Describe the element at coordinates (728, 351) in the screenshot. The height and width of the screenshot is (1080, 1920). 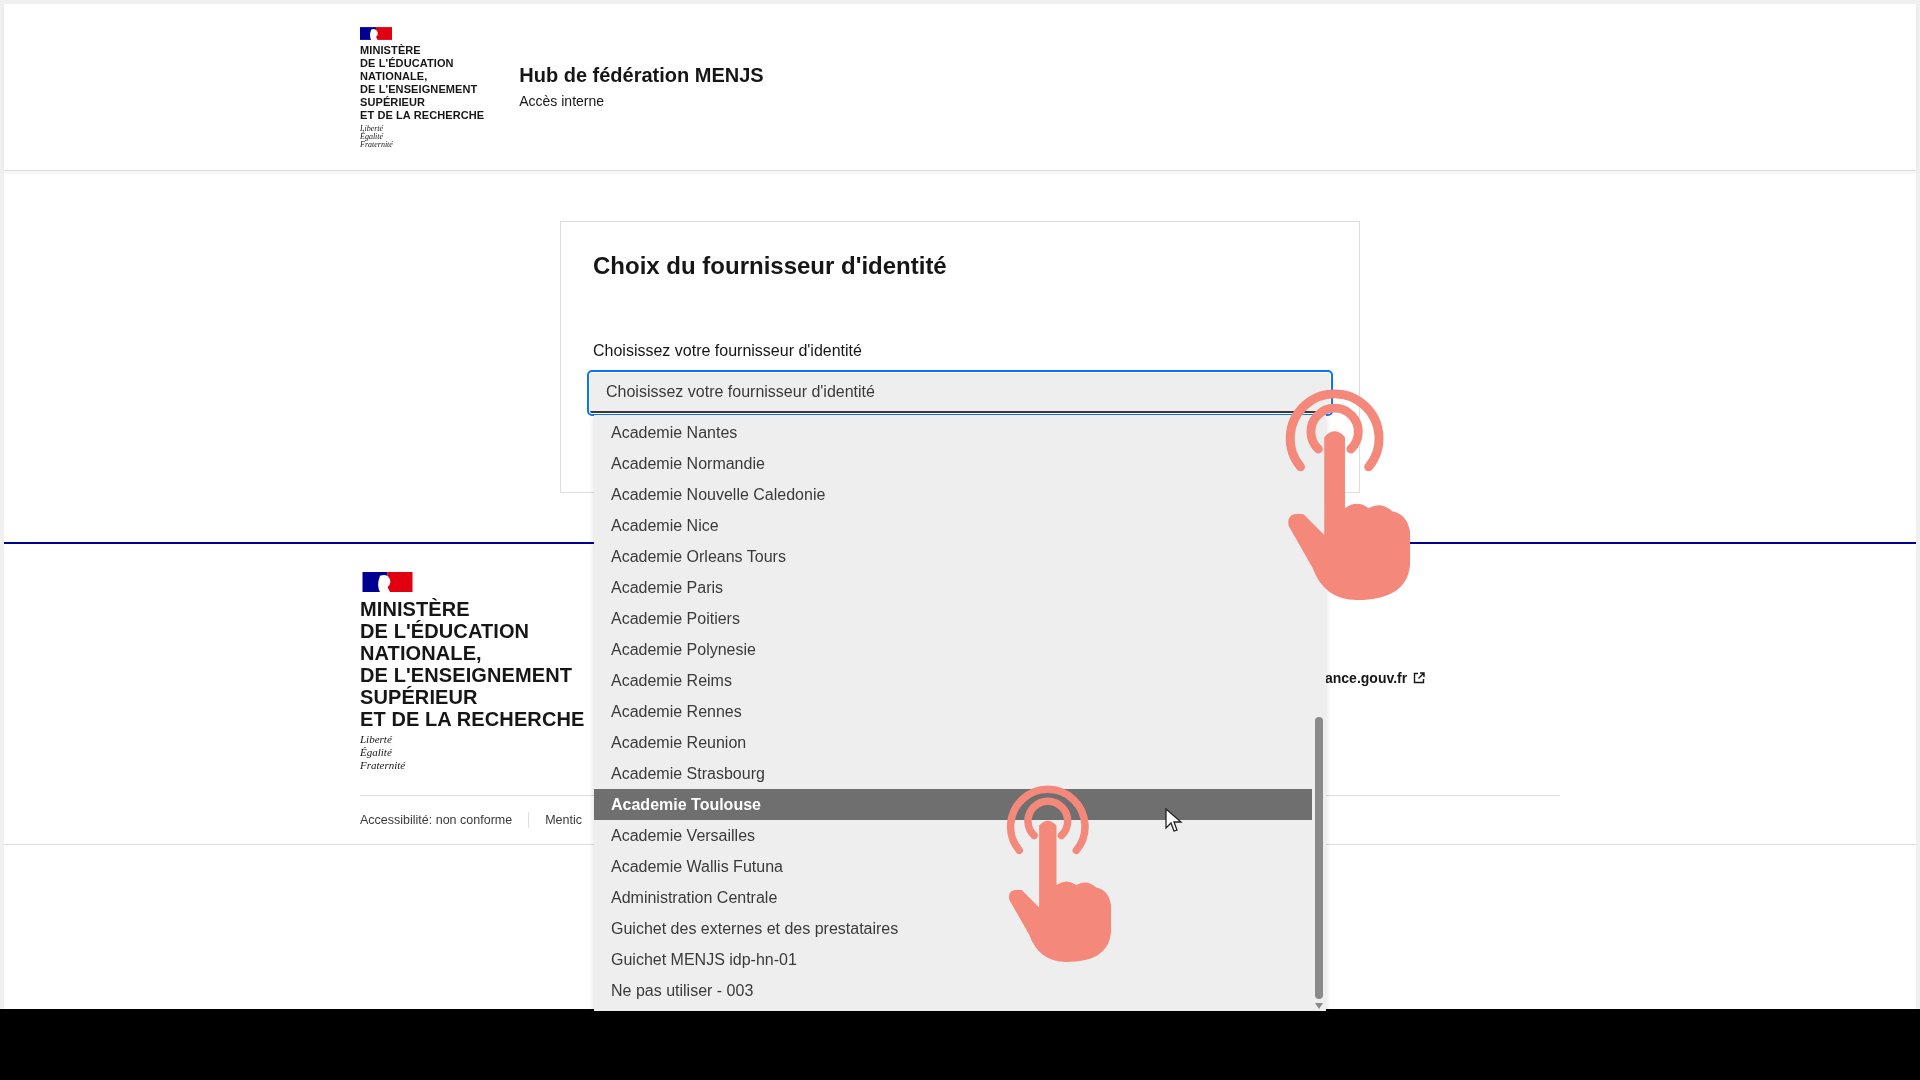
I see `field-label: Choisissez votre fournisseur d'identité` at that location.